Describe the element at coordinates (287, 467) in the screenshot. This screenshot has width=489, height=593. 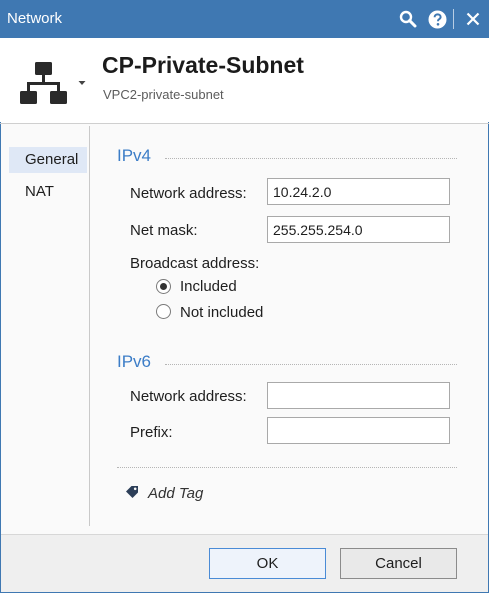
I see `tags-divider` at that location.